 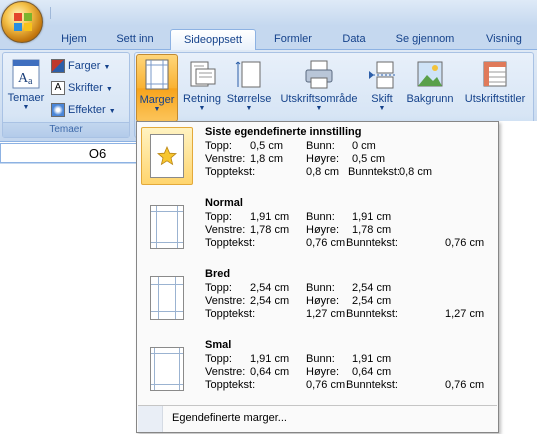 I want to click on header-value: 0,8 cm, so click(x=323, y=172).